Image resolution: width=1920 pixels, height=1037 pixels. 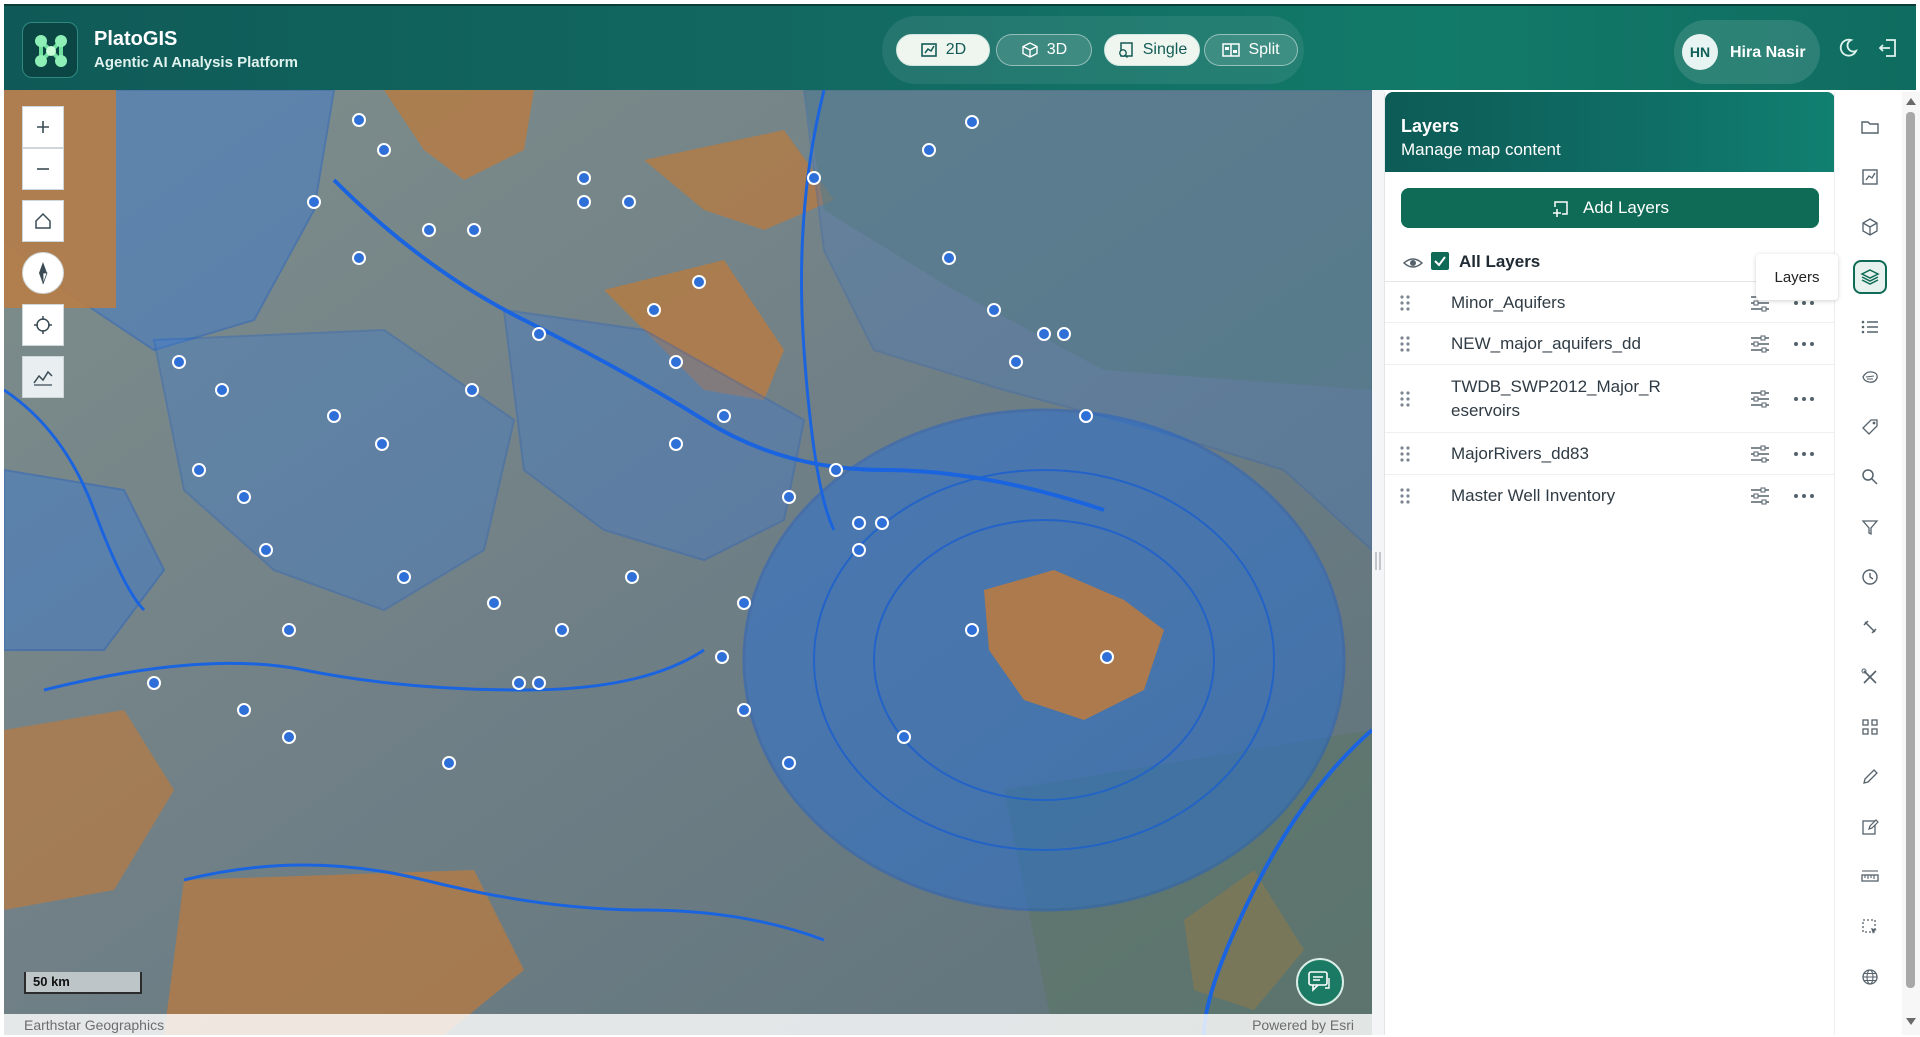 I want to click on app-title: PlatoGIS, so click(x=136, y=39).